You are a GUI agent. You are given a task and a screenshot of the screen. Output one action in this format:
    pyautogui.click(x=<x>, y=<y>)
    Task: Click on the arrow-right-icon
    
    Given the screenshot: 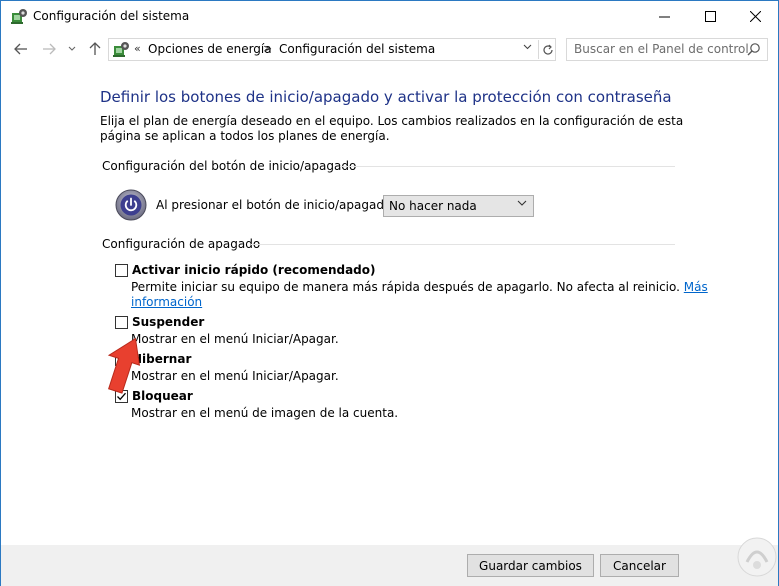 What is the action you would take?
    pyautogui.click(x=49, y=49)
    